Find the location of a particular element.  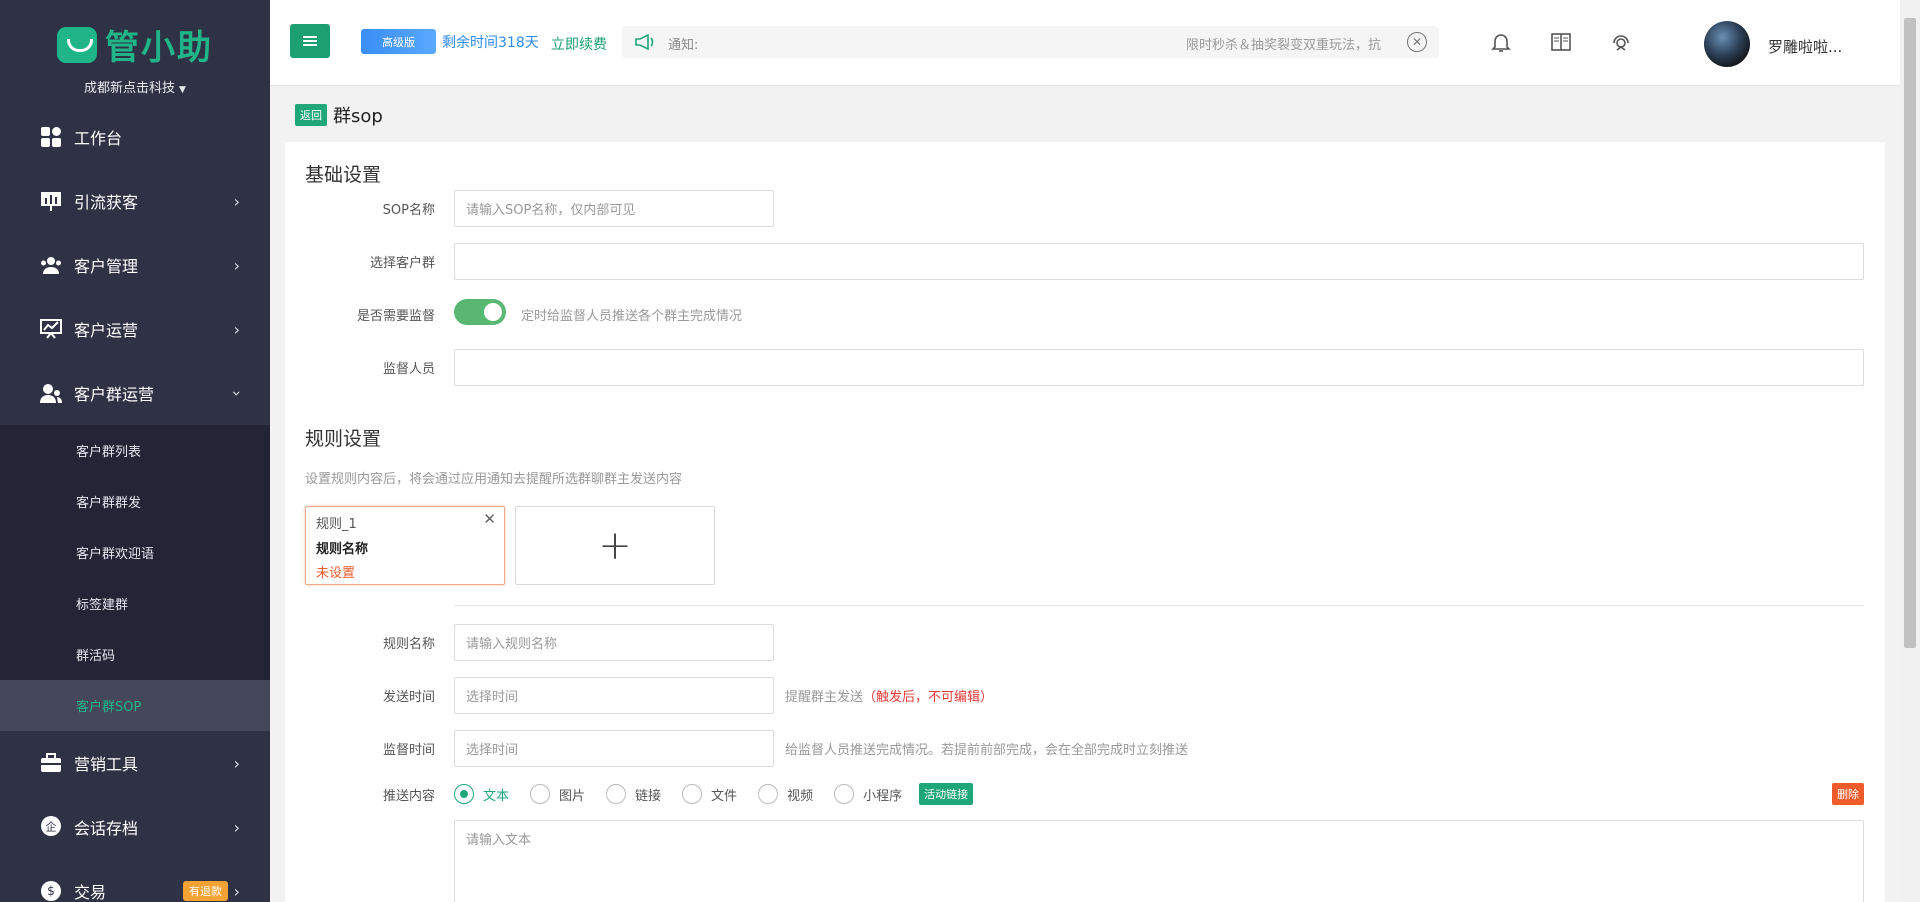

rule-settings-title: 规则设置 is located at coordinates (343, 439).